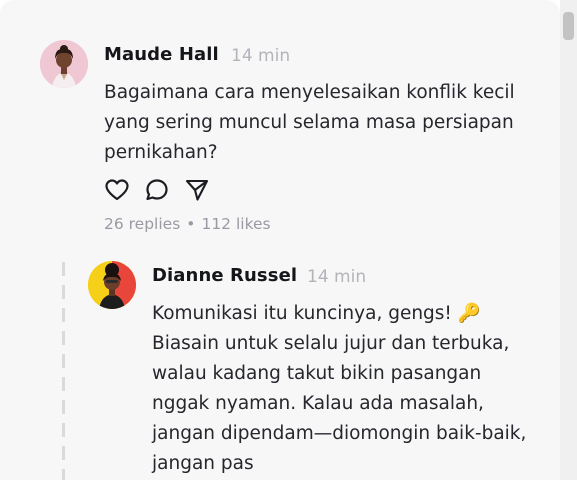  Describe the element at coordinates (224, 275) in the screenshot. I see `reply-author-name: Dianne Russel` at that location.